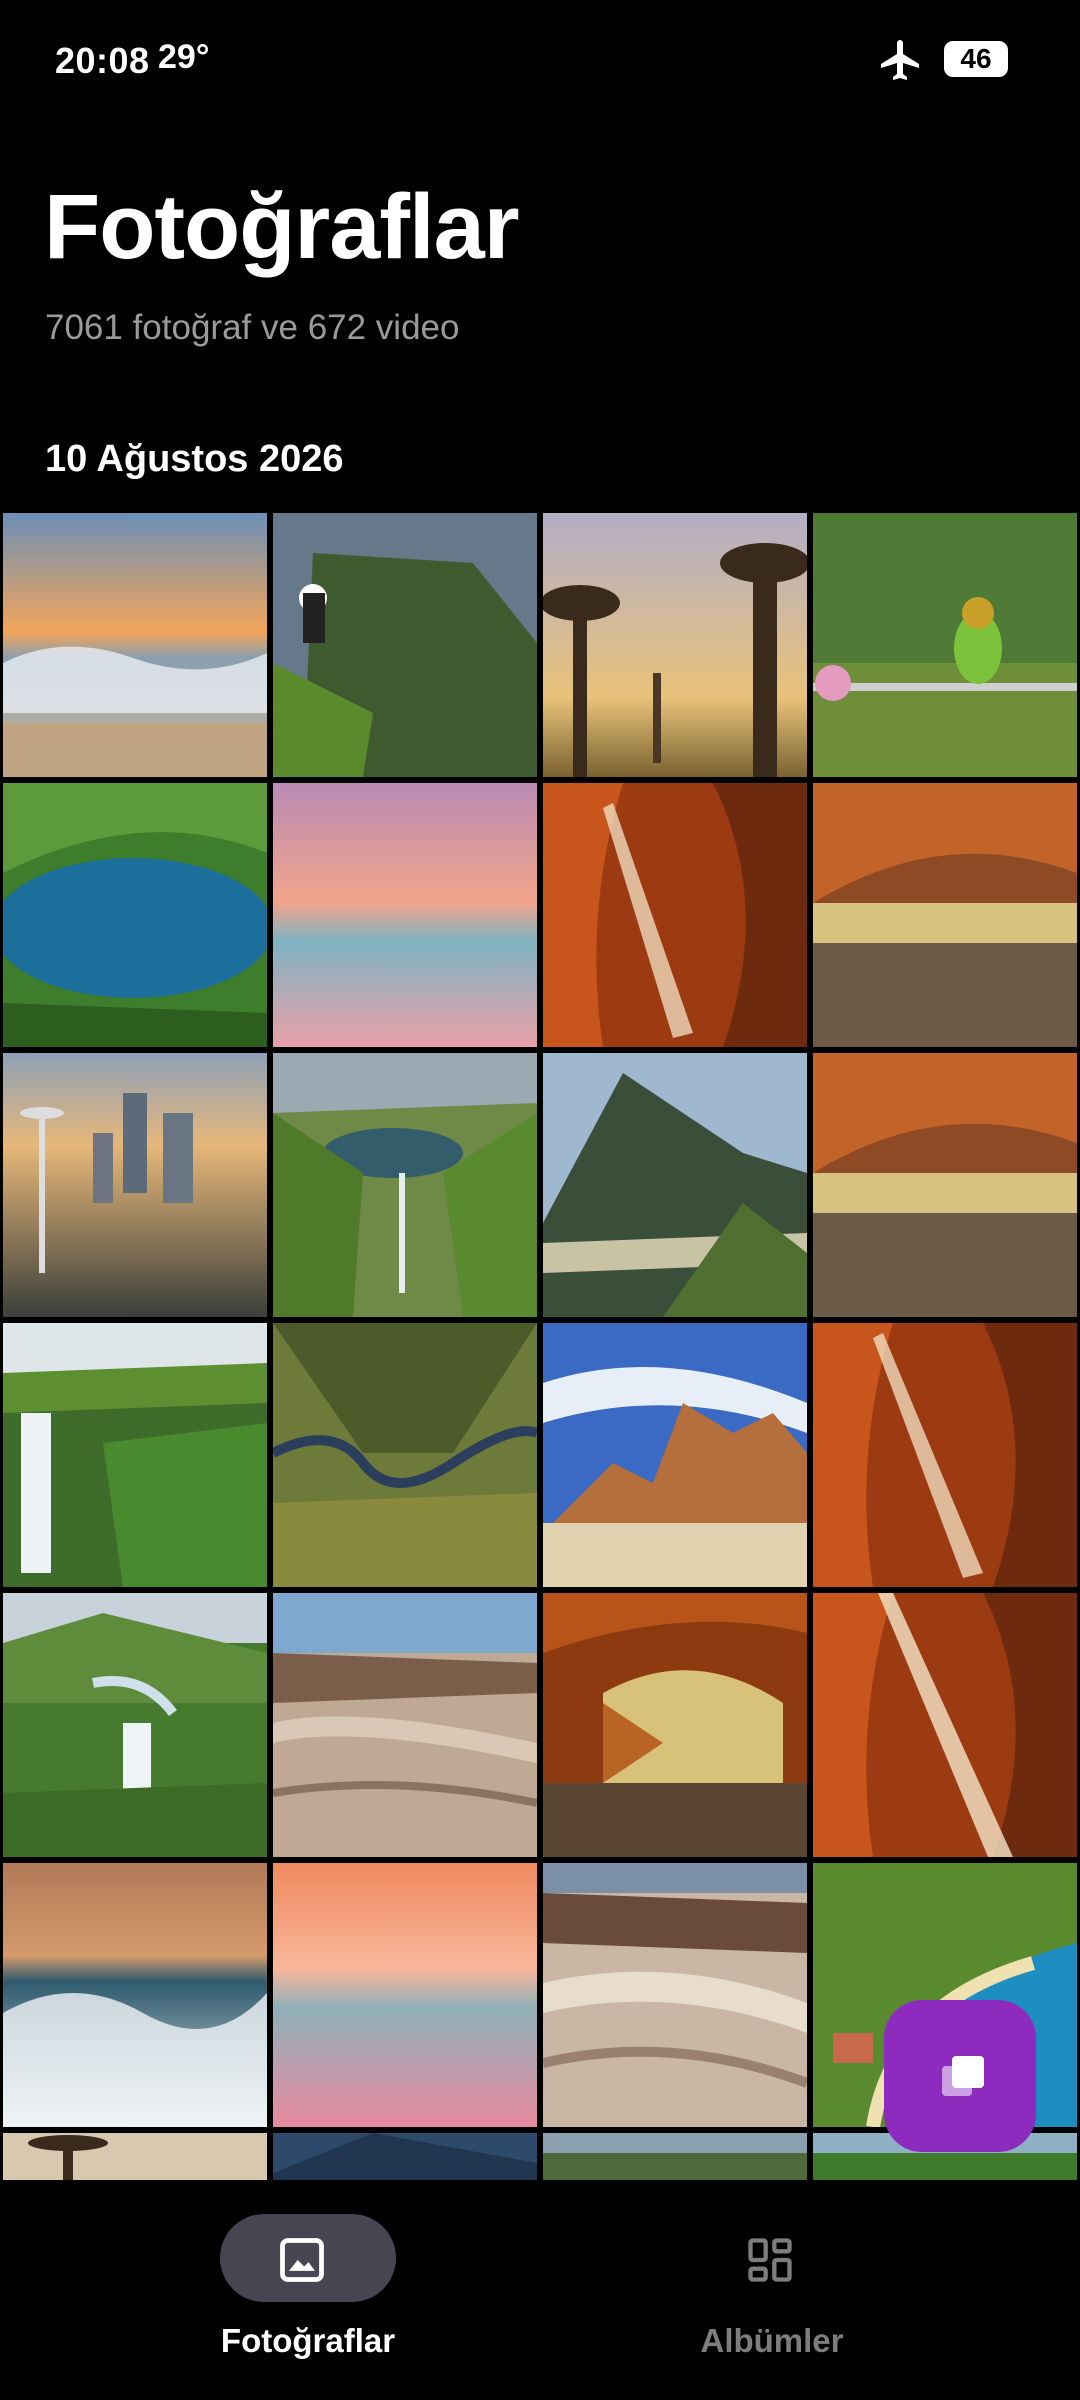 The image size is (1080, 2400). Describe the element at coordinates (308, 2287) in the screenshot. I see `nav-item-photos: Fotoğraflar` at that location.